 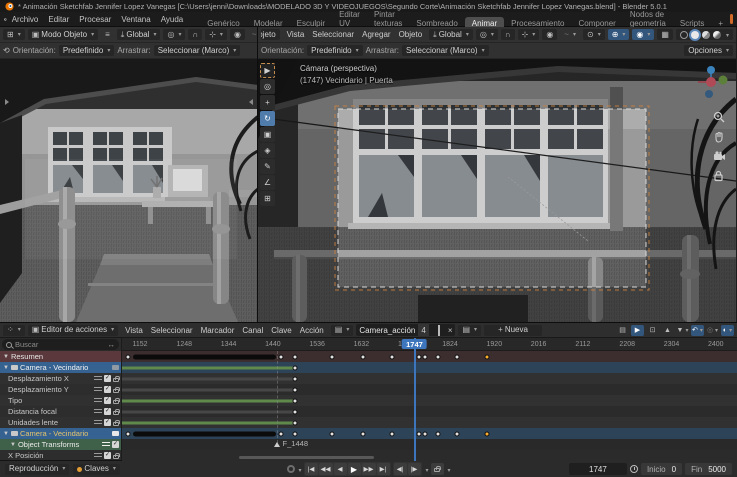 I want to click on channel-search-box: Buscar ↔, so click(x=60, y=344).